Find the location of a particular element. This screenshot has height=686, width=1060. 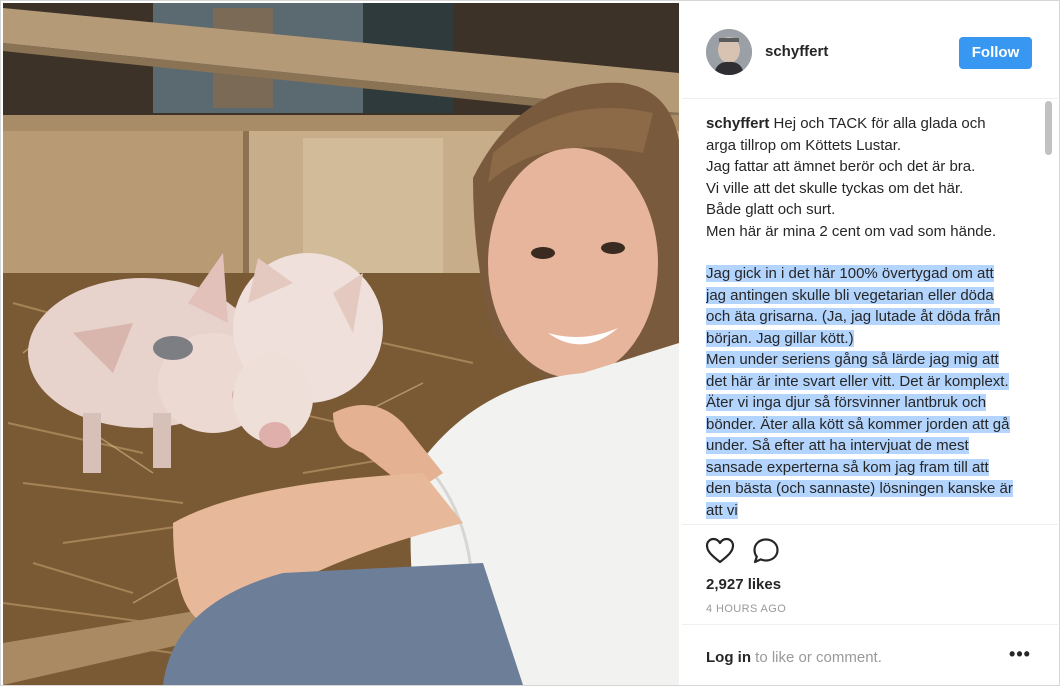

more-options-button: ••• is located at coordinates (1020, 656).